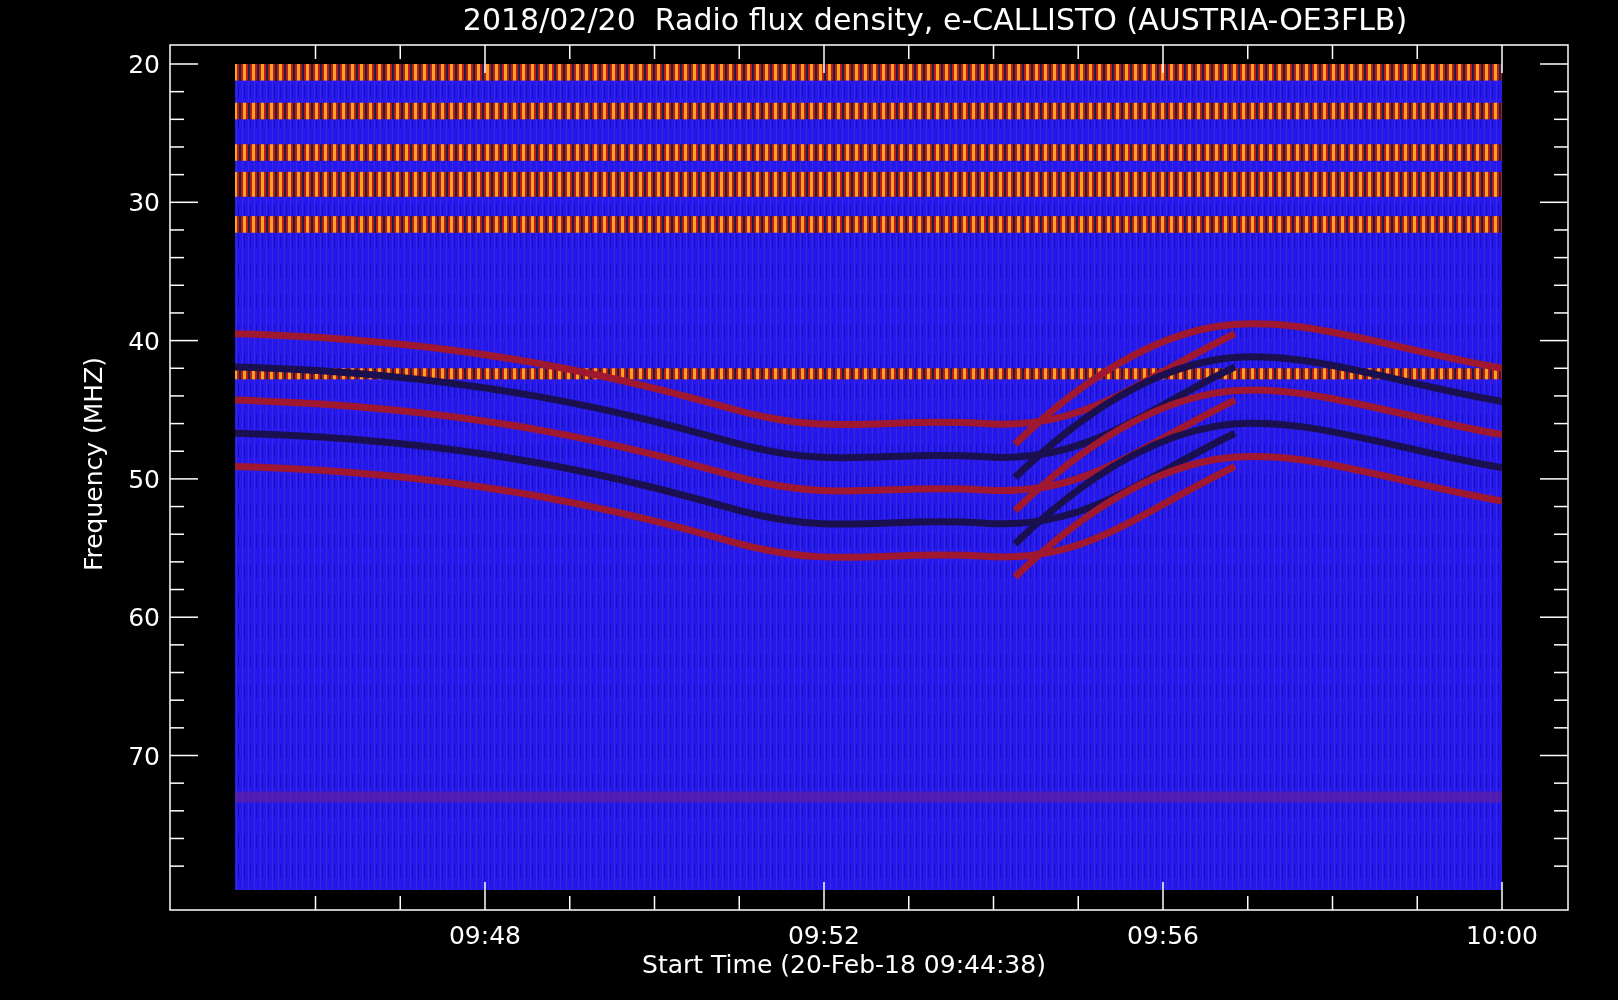 Image resolution: width=1618 pixels, height=1000 pixels. What do you see at coordinates (144, 341) in the screenshot?
I see `tick-label: 40` at bounding box center [144, 341].